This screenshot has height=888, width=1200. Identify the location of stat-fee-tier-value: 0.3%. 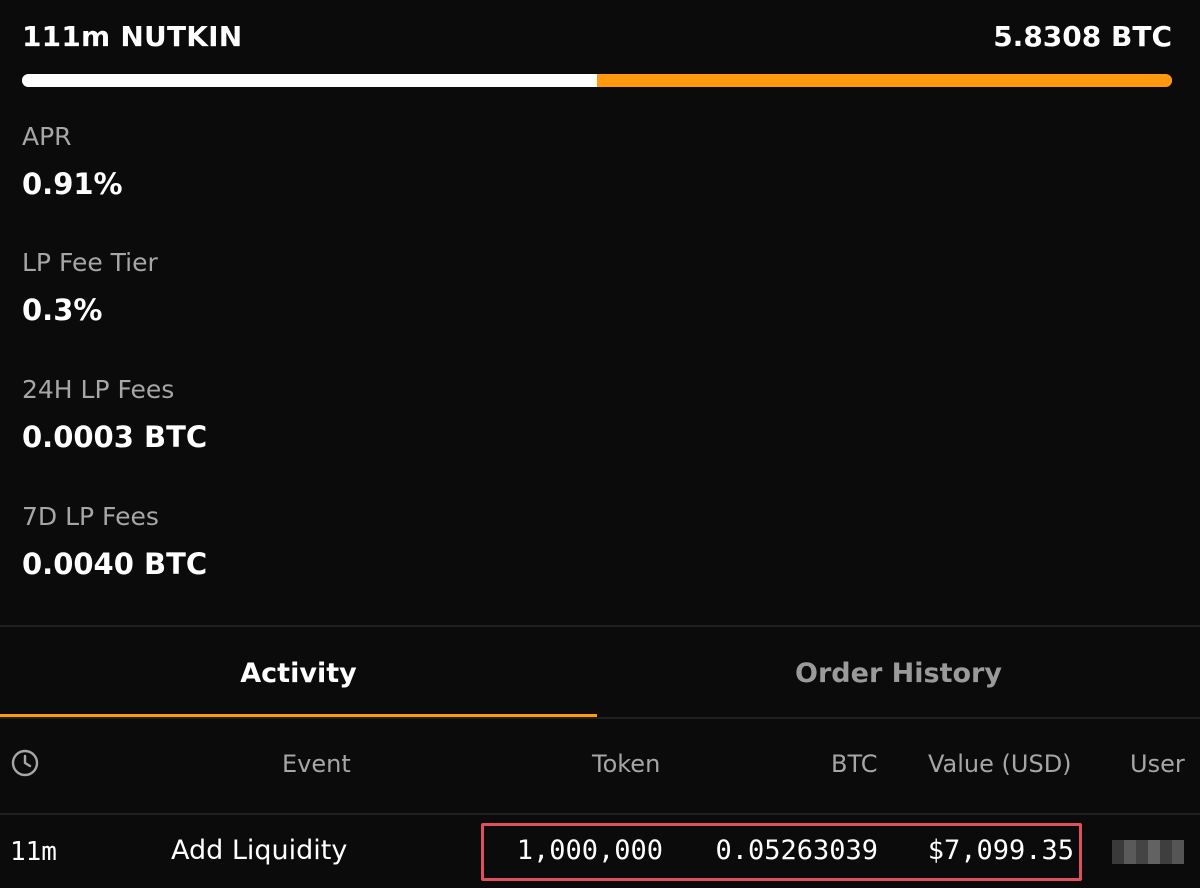
(62, 310).